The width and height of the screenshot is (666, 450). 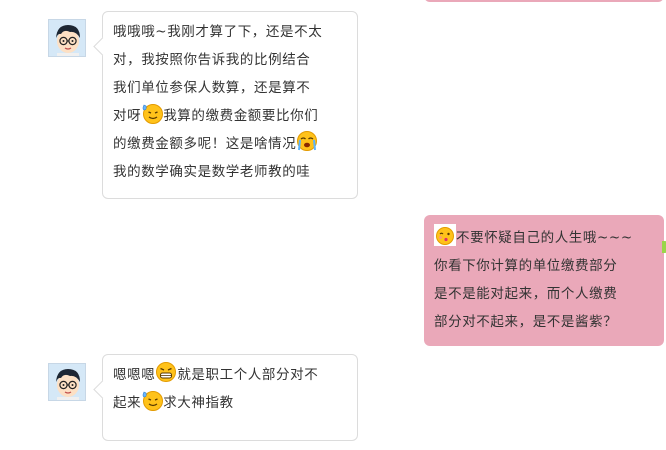 I want to click on message-text: 嗯嗯嗯, so click(x=134, y=375).